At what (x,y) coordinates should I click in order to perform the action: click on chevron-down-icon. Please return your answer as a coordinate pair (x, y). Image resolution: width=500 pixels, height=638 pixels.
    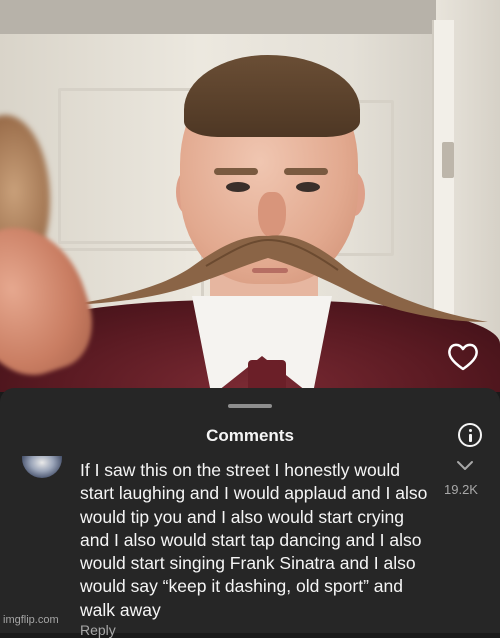
    Looking at the image, I should click on (465, 466).